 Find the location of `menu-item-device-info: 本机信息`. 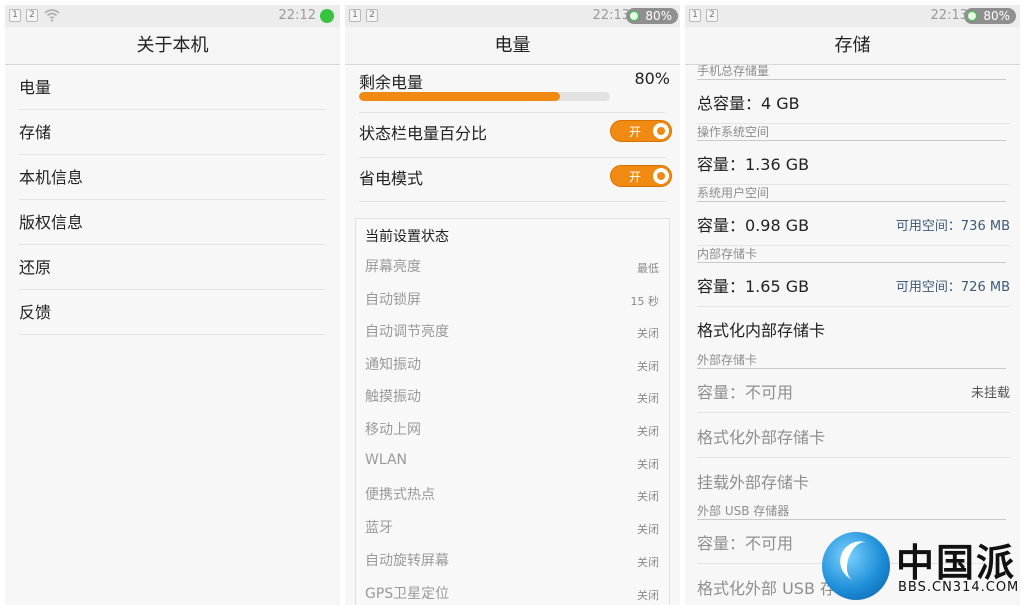

menu-item-device-info: 本机信息 is located at coordinates (172, 177).